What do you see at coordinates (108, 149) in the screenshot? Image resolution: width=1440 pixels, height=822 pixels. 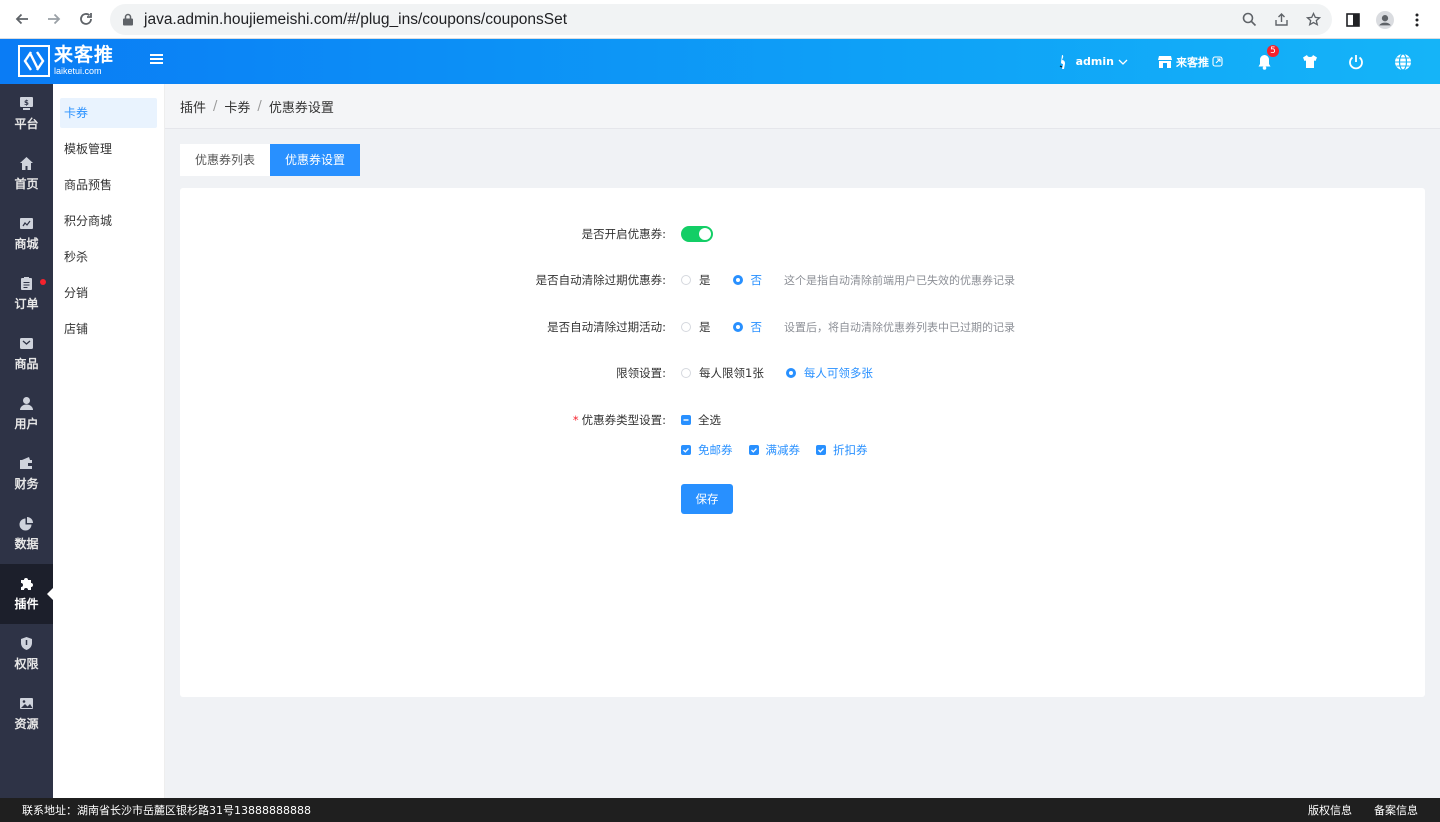 I see `subnav-item-template: 模板管理` at bounding box center [108, 149].